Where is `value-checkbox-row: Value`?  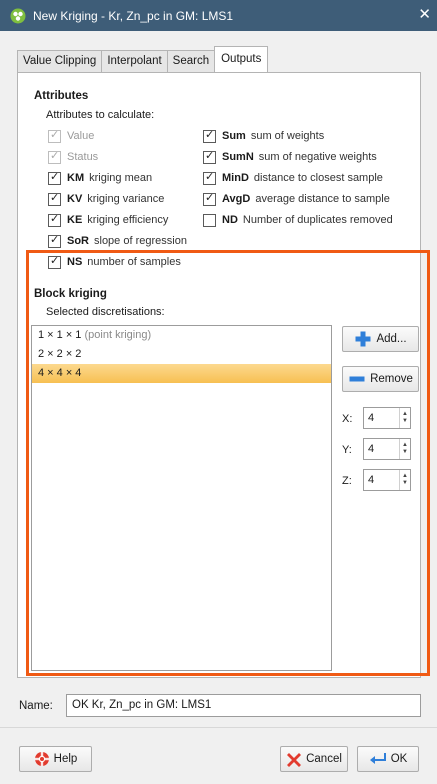 value-checkbox-row: Value is located at coordinates (71, 136).